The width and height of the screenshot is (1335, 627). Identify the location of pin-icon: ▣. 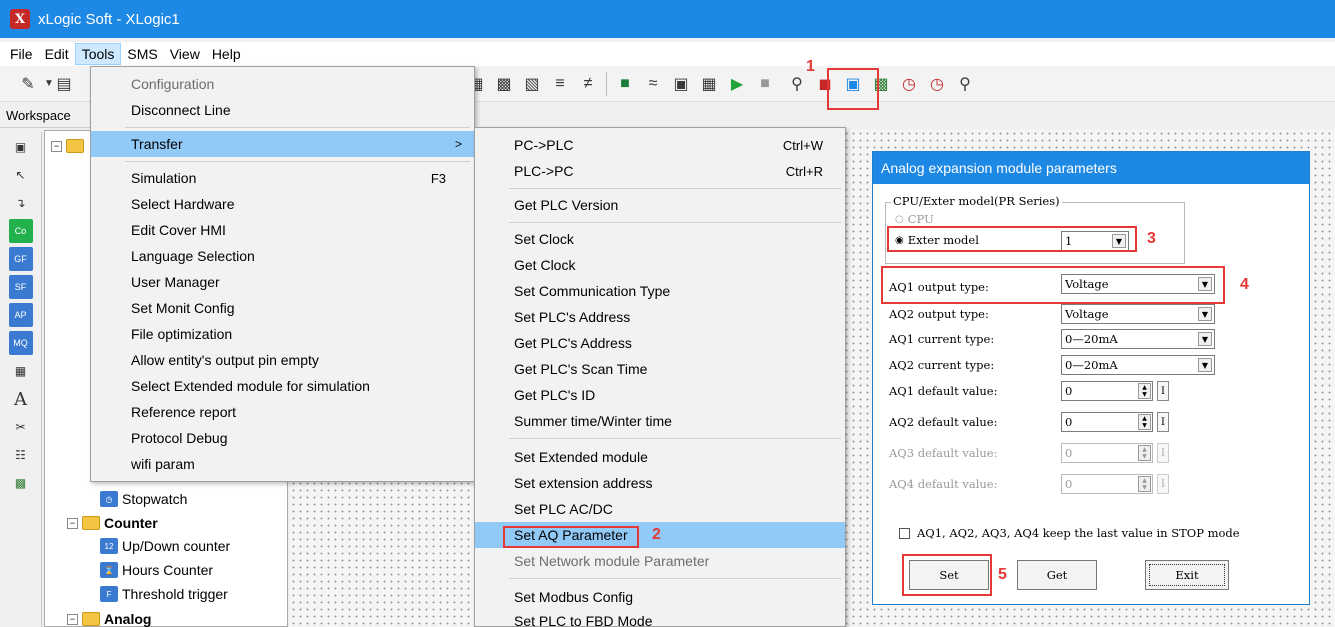
(21, 147).